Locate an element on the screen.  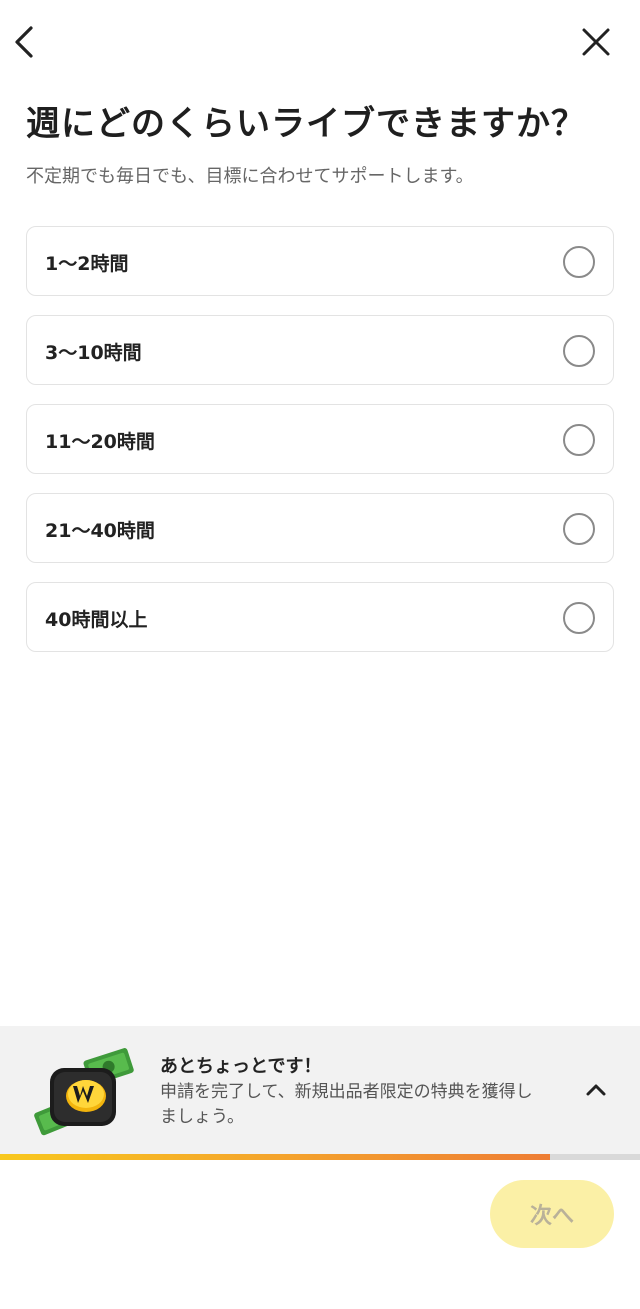
banner-title: あとちょっとです！ is located at coordinates (241, 1066).